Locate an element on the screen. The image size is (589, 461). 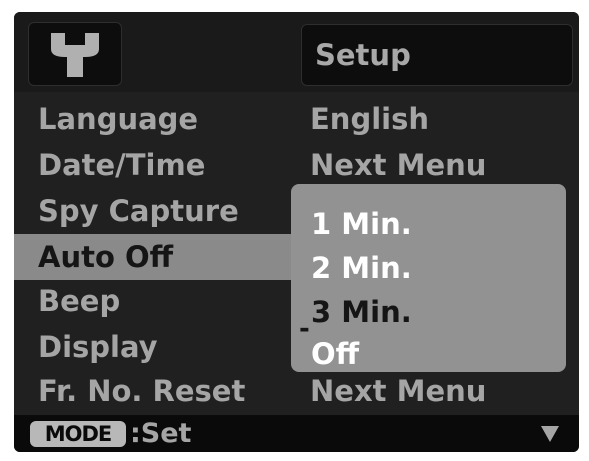
mode-button: MODE is located at coordinates (78, 434).